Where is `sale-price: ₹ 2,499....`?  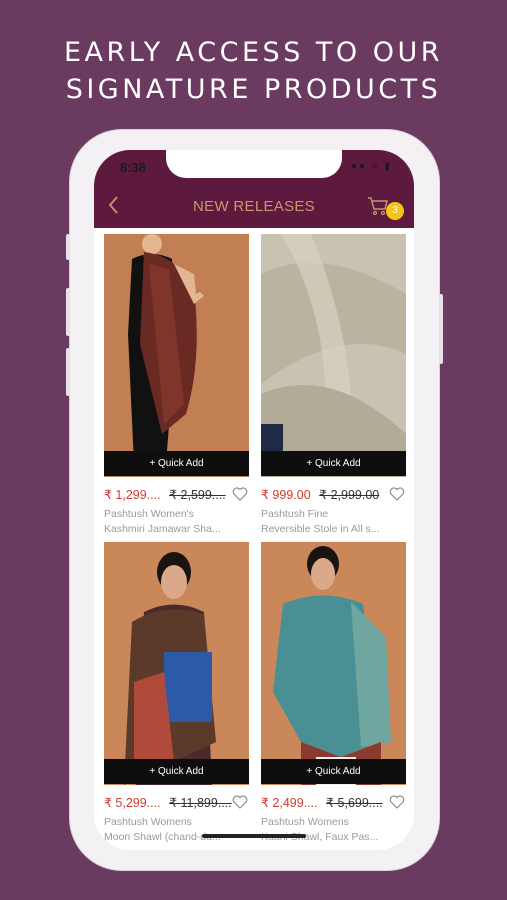
sale-price: ₹ 2,499.... is located at coordinates (289, 803).